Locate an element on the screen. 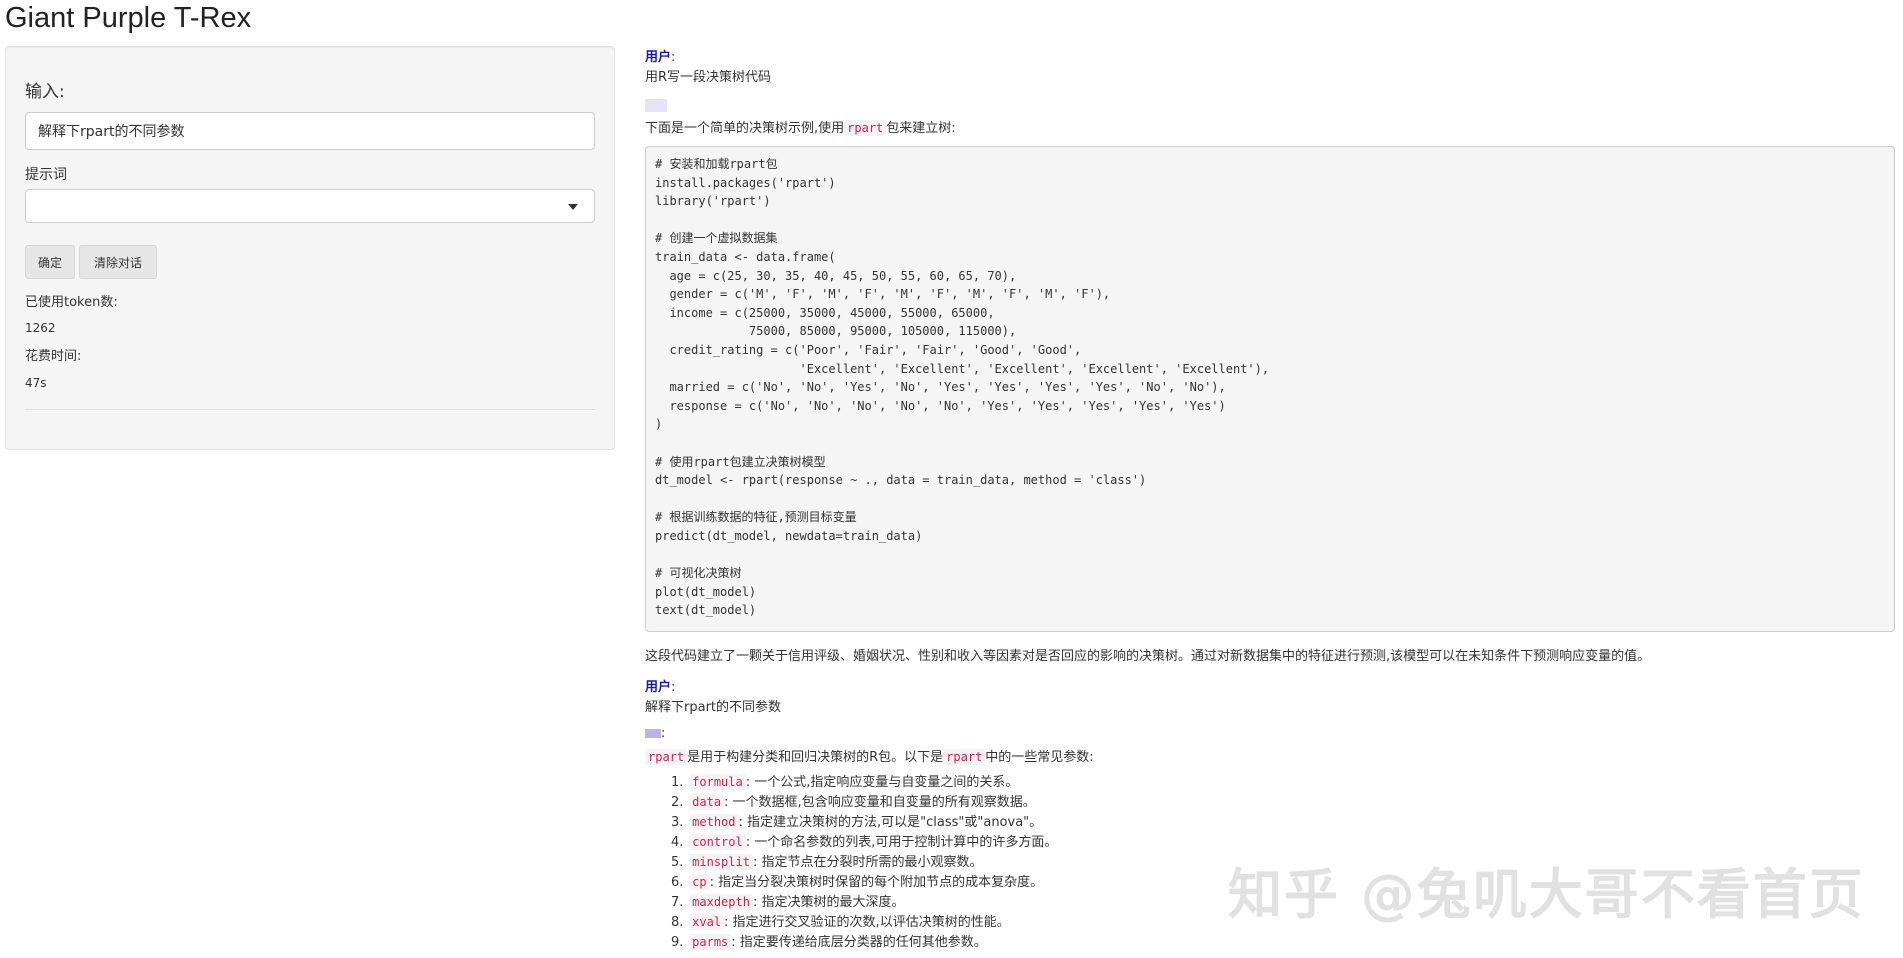 This screenshot has width=1903, height=958. message-input is located at coordinates (310, 131).